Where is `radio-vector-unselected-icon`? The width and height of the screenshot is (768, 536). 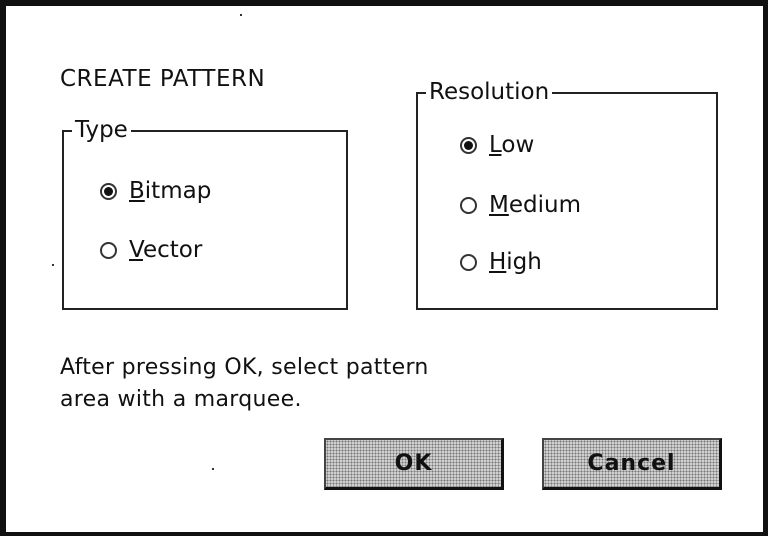
radio-vector-unselected-icon is located at coordinates (108, 250).